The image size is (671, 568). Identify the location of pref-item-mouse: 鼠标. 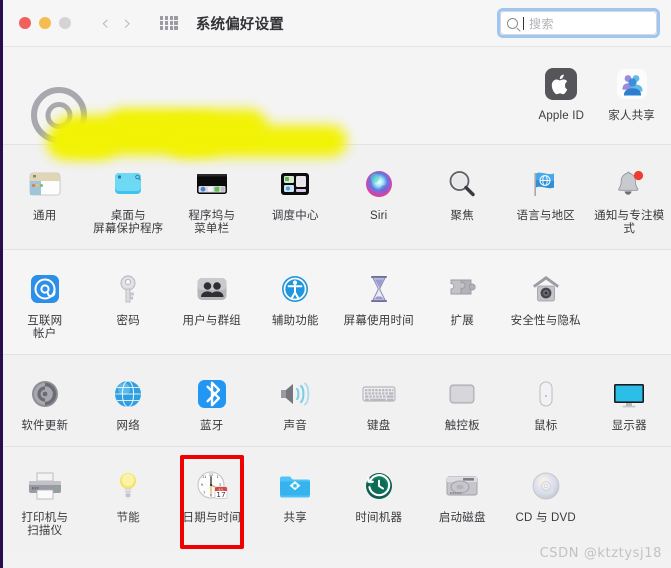
(546, 403).